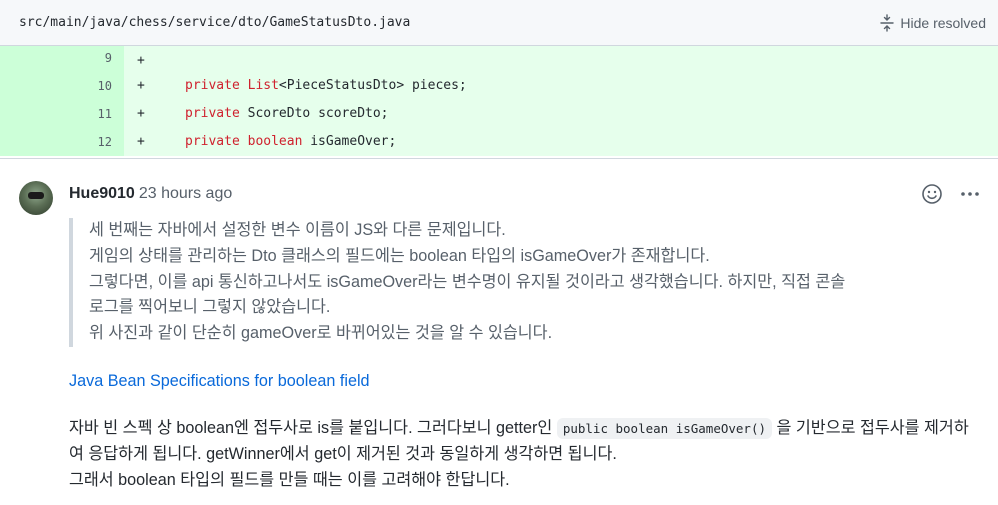 The height and width of the screenshot is (505, 998). I want to click on diff-code: + private boolean isGameOver;, so click(561, 142).